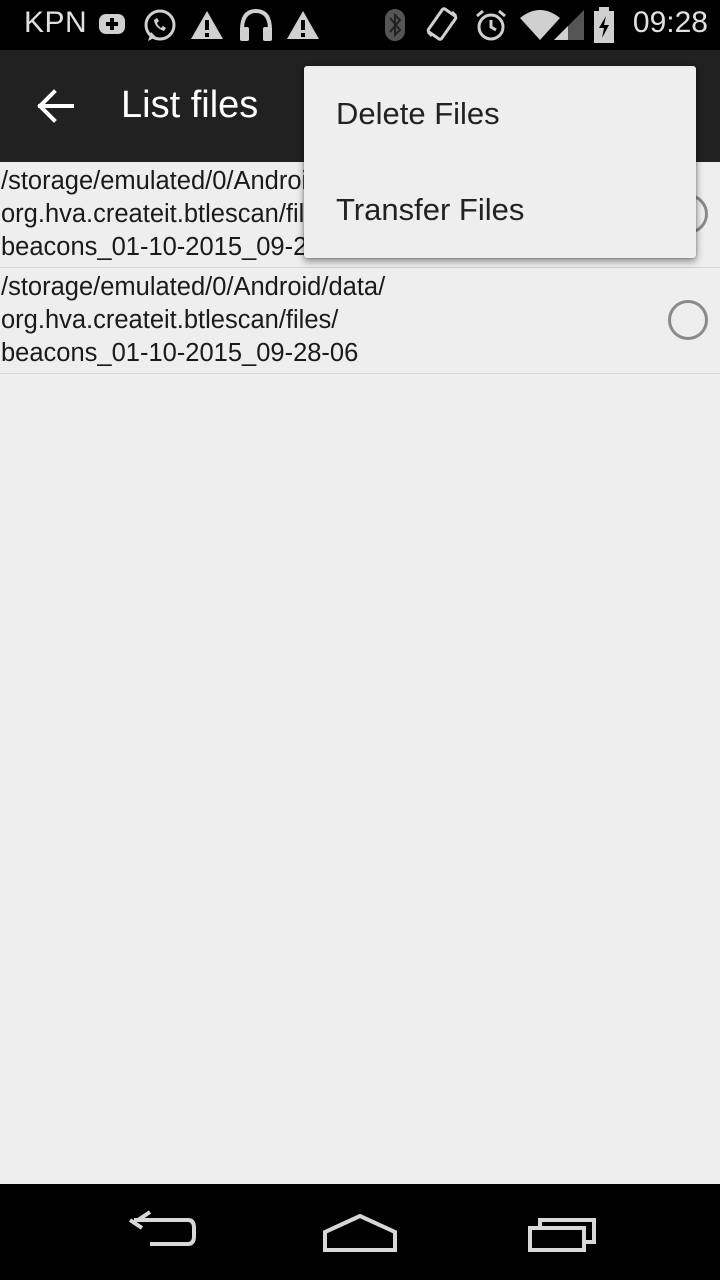  Describe the element at coordinates (569, 25) in the screenshot. I see `signal-icon` at that location.